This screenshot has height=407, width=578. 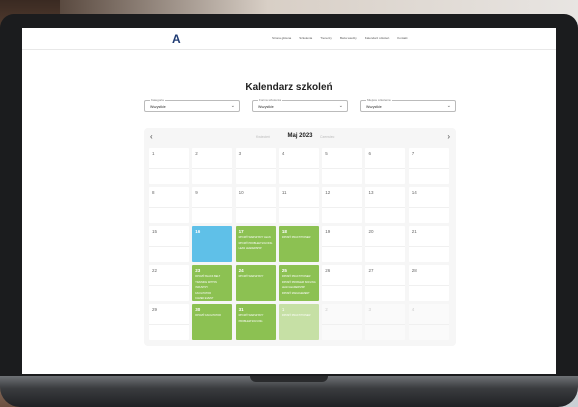 What do you see at coordinates (192, 105) in the screenshot?
I see `category-select: Kategoria Wszystkie ⌄` at bounding box center [192, 105].